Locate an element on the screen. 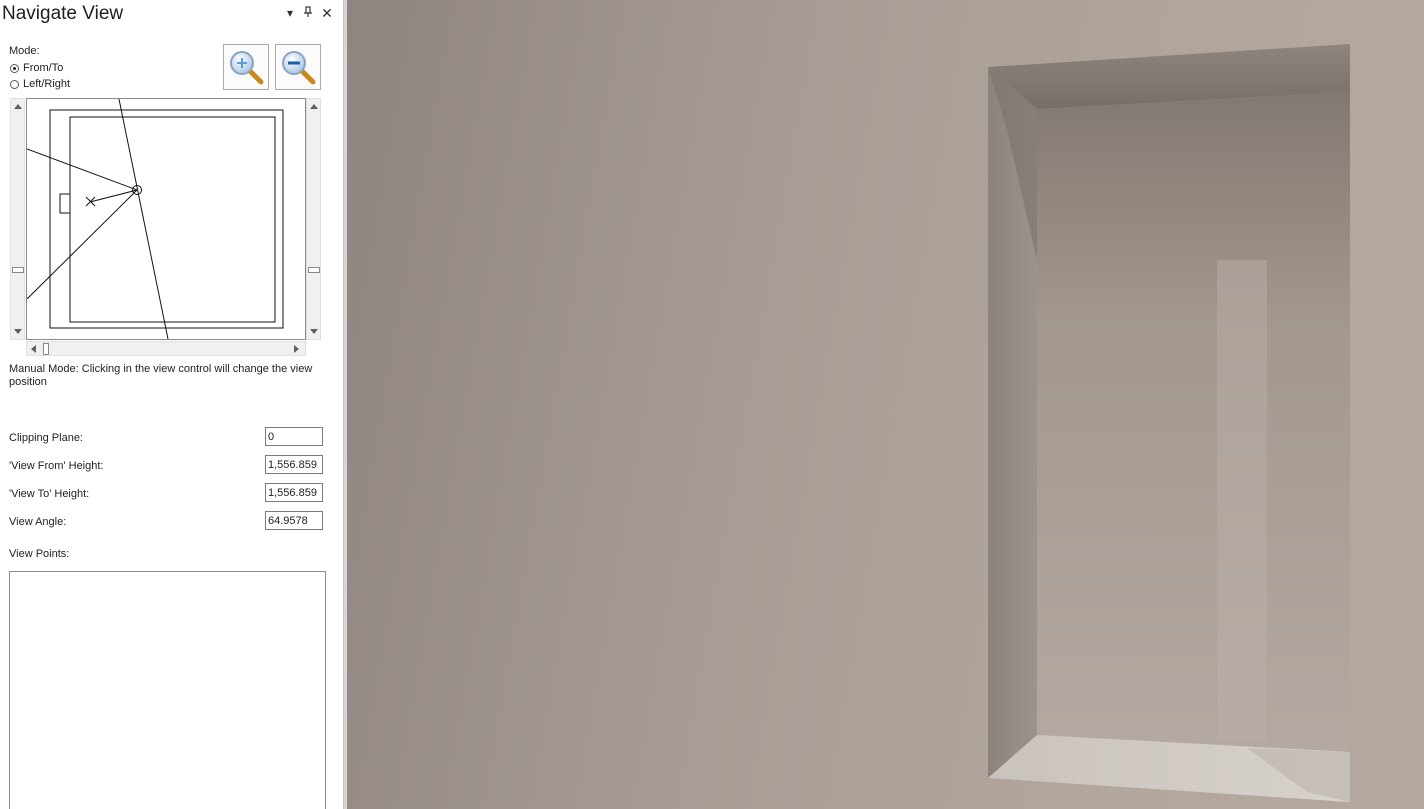 The width and height of the screenshot is (1424, 809). view-angle-label: View Angle: is located at coordinates (38, 522).